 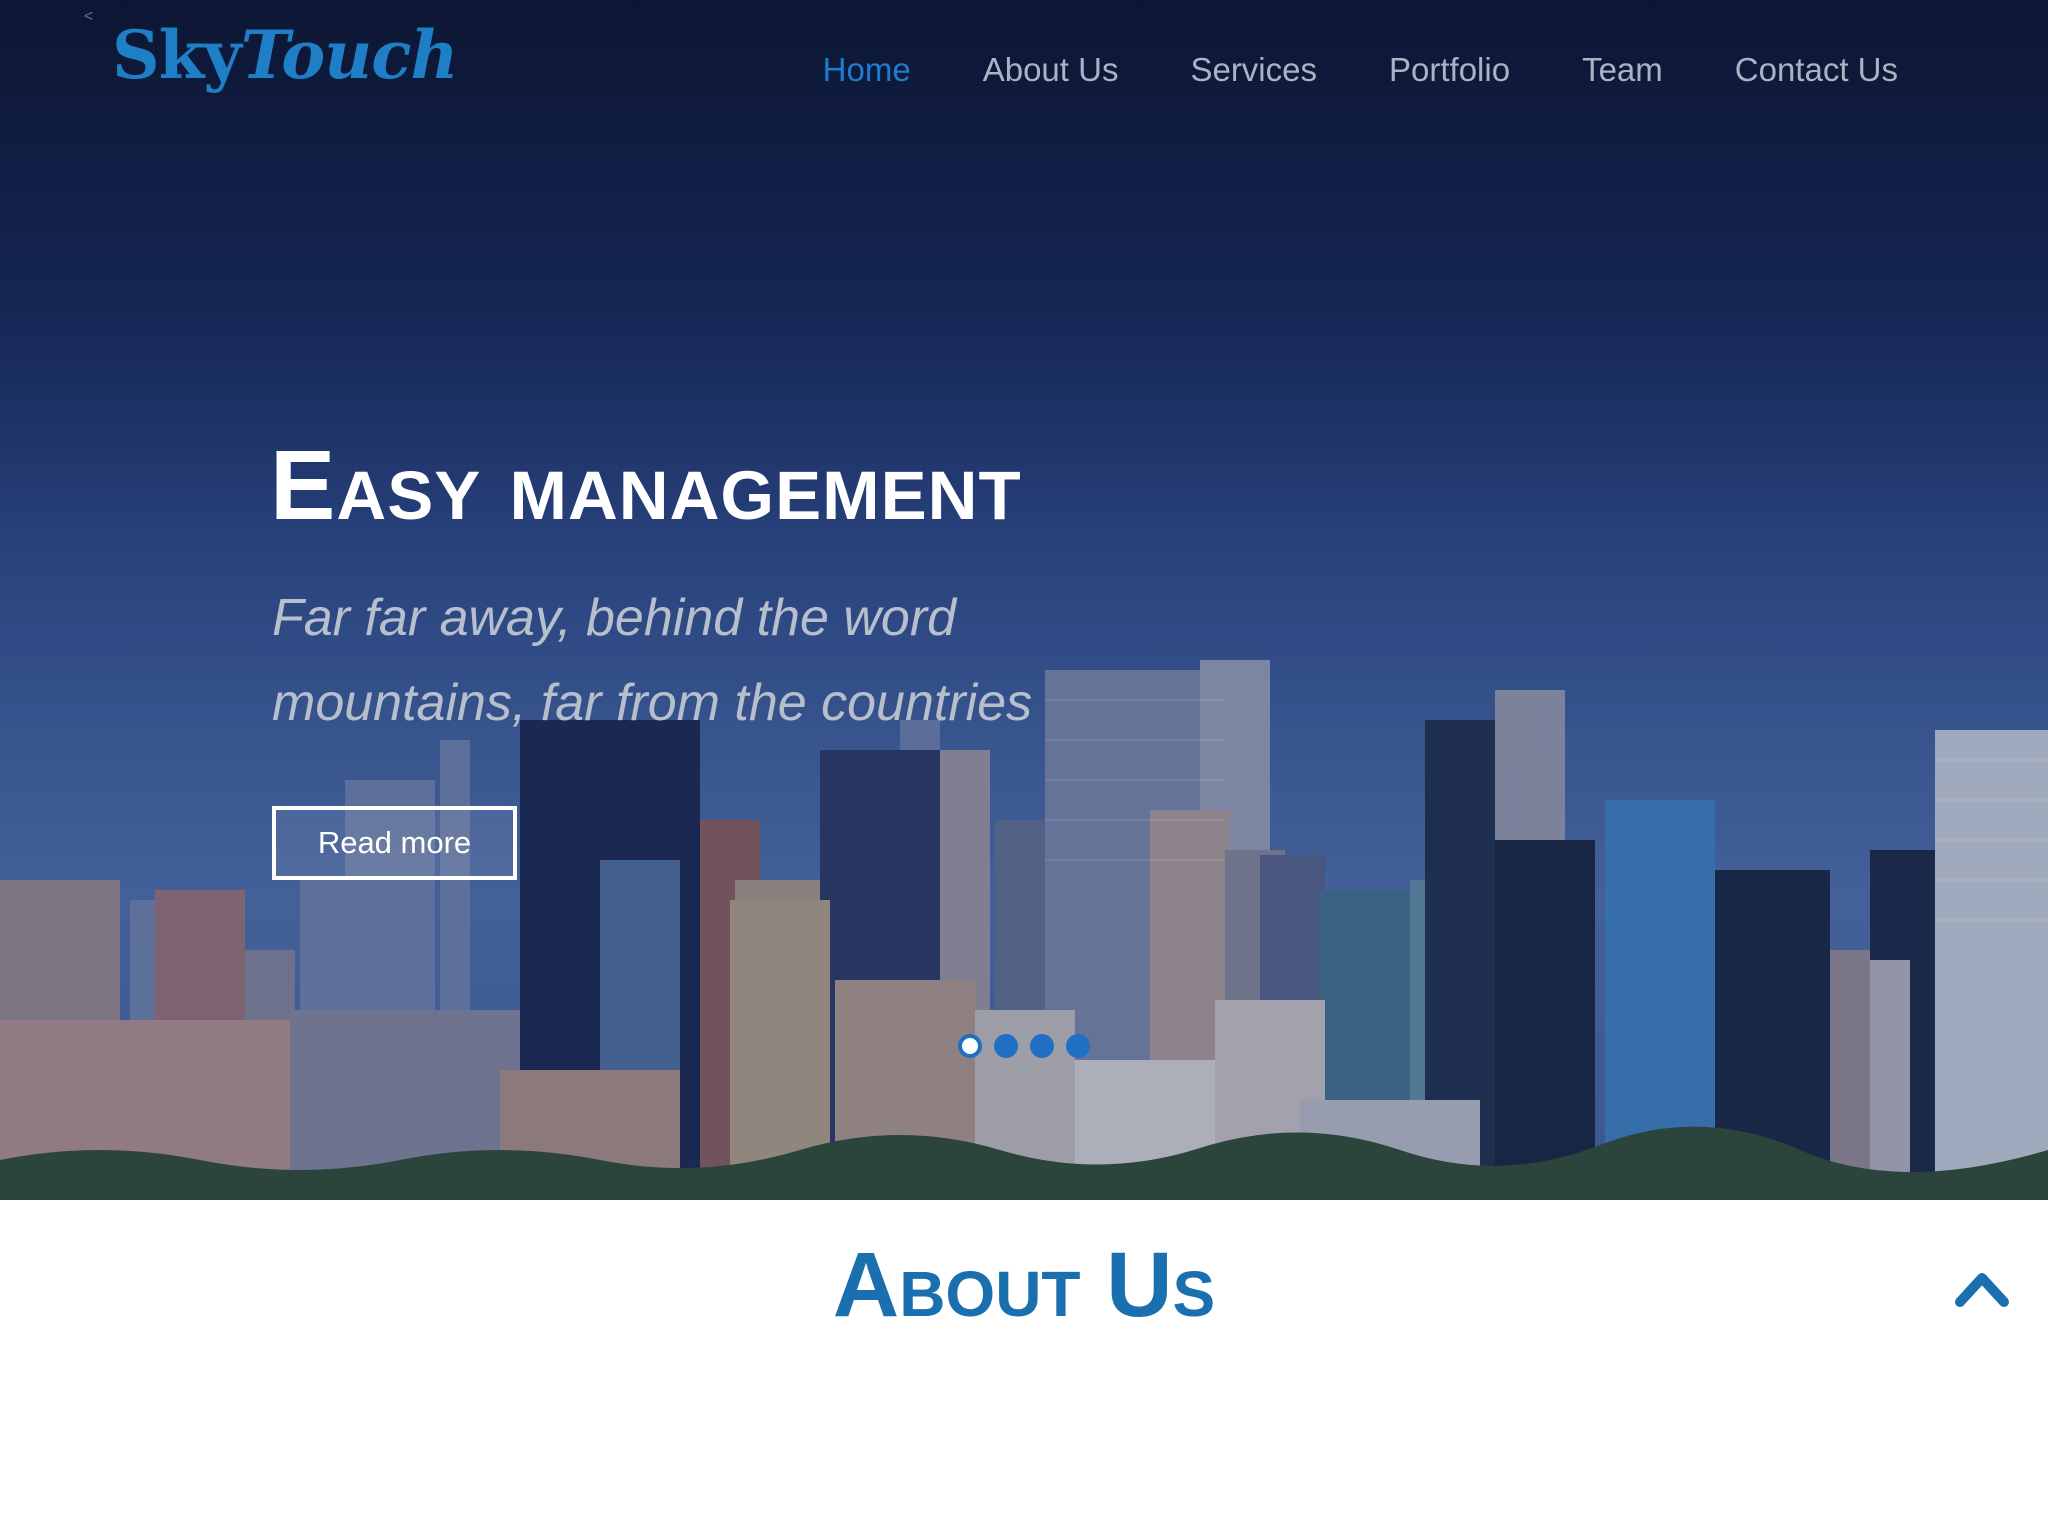 I want to click on logo-touch: Touch, so click(x=349, y=55).